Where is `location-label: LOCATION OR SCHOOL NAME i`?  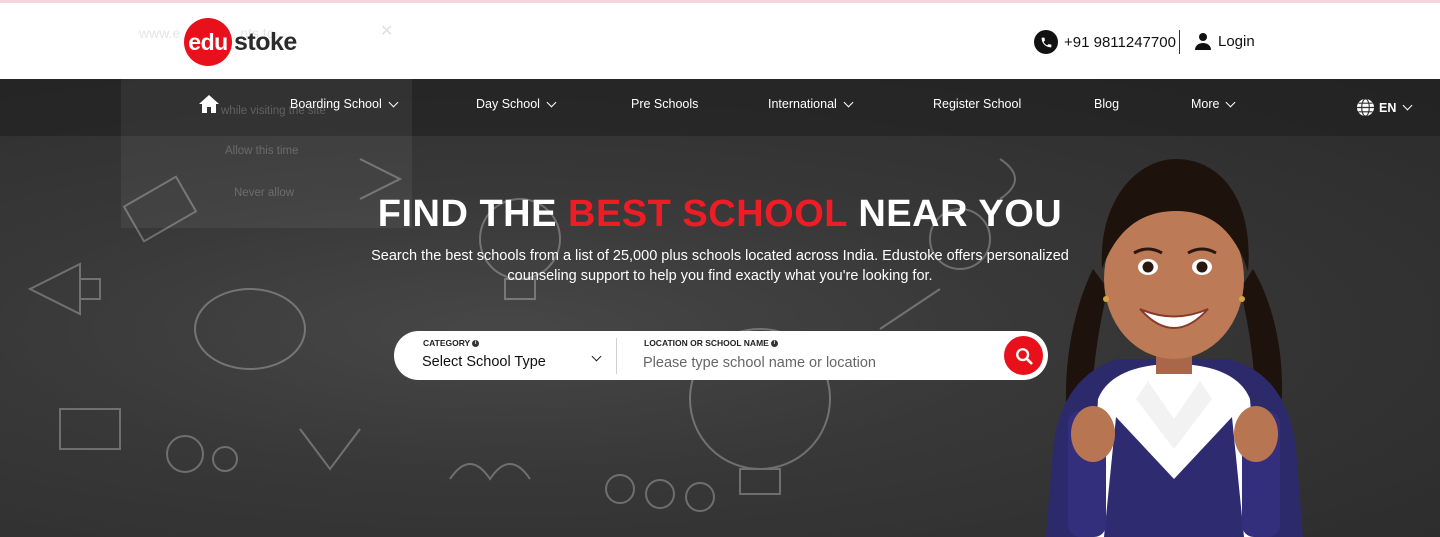
location-label: LOCATION OR SCHOOL NAME i is located at coordinates (711, 343).